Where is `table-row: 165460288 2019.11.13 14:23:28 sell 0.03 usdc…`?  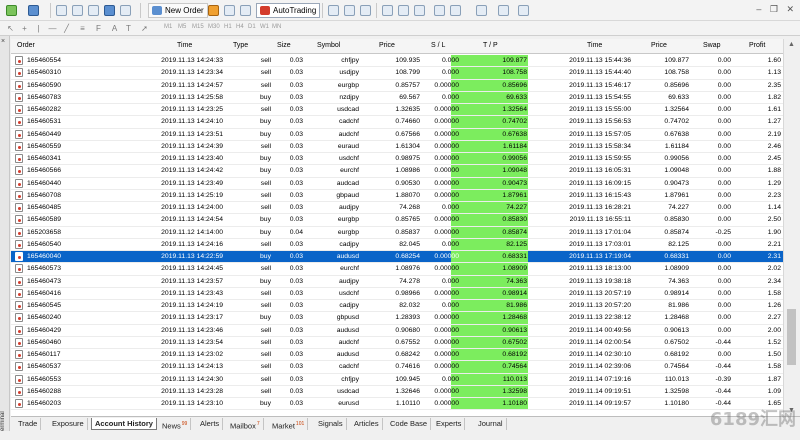
table-row: 165460288 2019.11.13 14:23:28 sell 0.03 usdc… is located at coordinates (397, 391).